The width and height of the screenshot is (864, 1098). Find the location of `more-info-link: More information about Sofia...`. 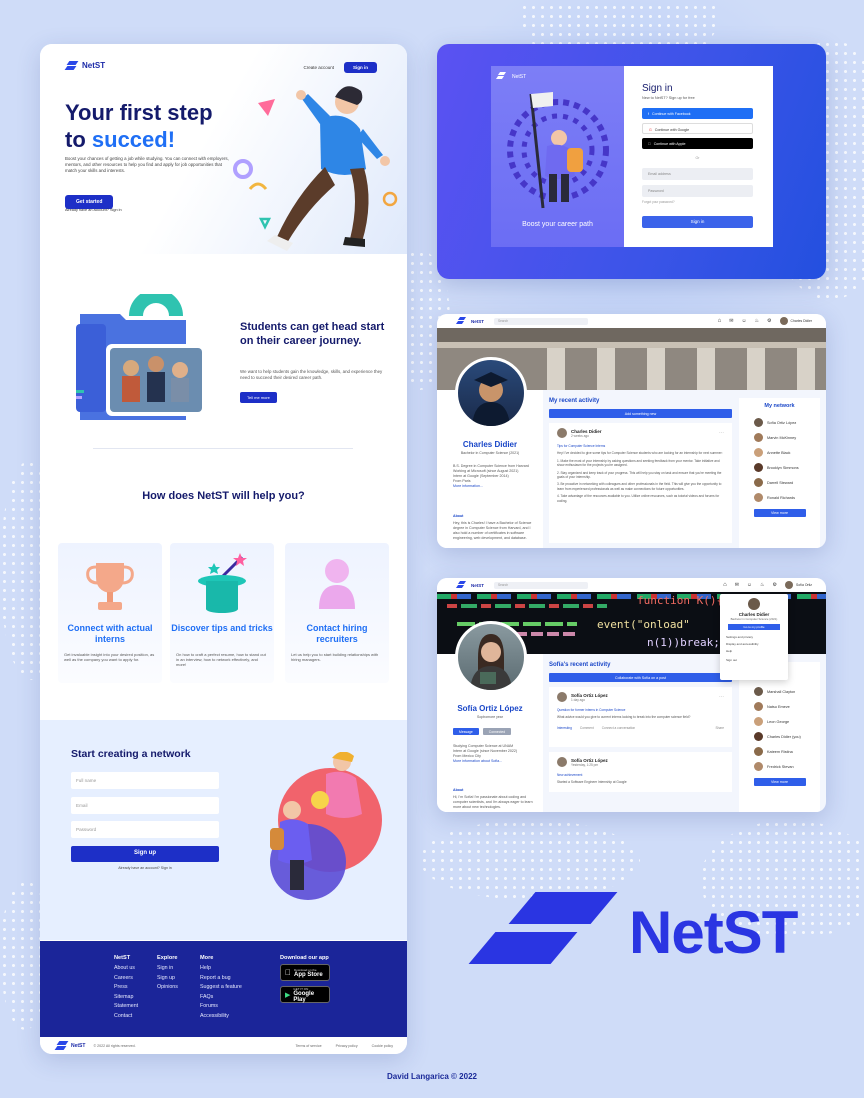

more-info-link: More information about Sofia... is located at coordinates (494, 761).